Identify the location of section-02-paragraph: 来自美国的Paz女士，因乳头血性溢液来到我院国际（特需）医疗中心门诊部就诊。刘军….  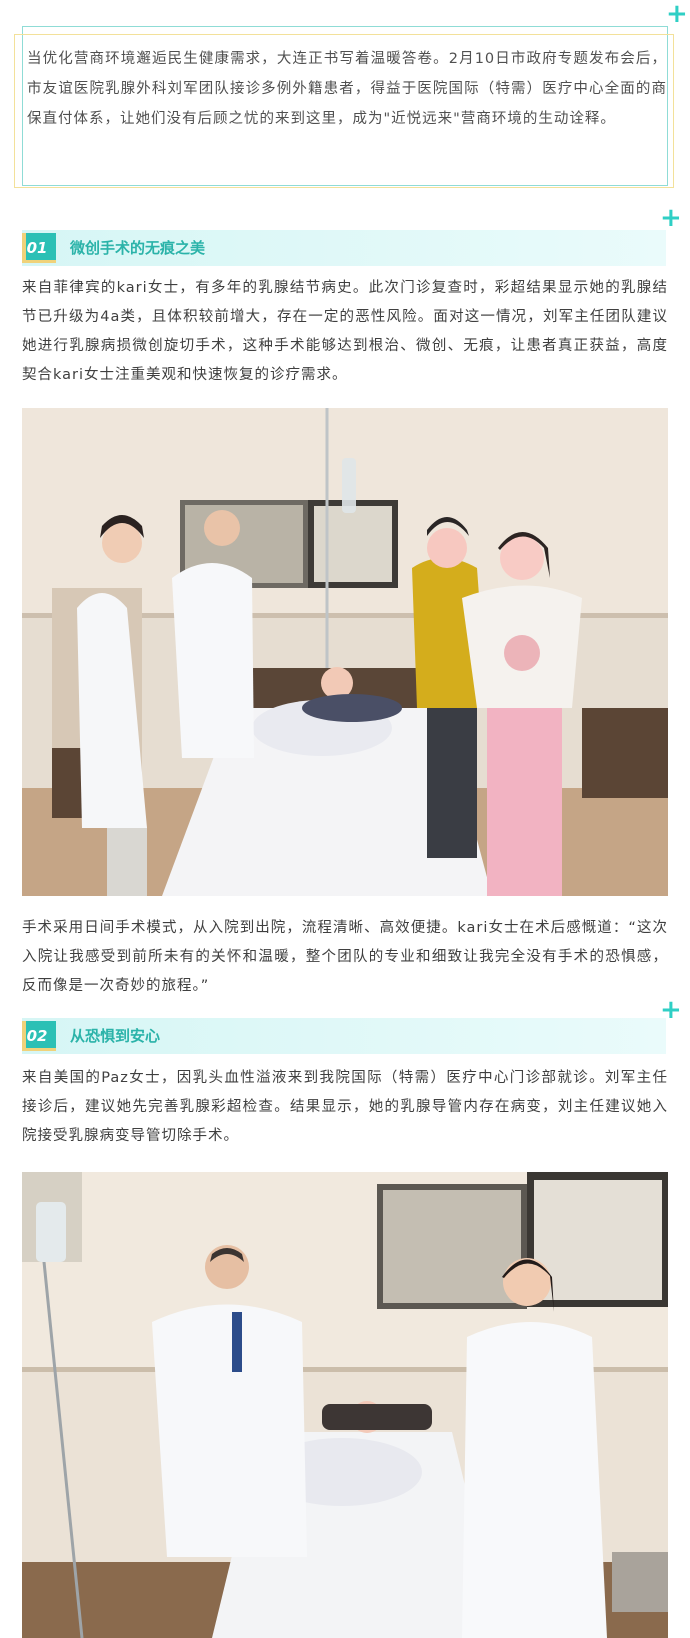
(345, 1107).